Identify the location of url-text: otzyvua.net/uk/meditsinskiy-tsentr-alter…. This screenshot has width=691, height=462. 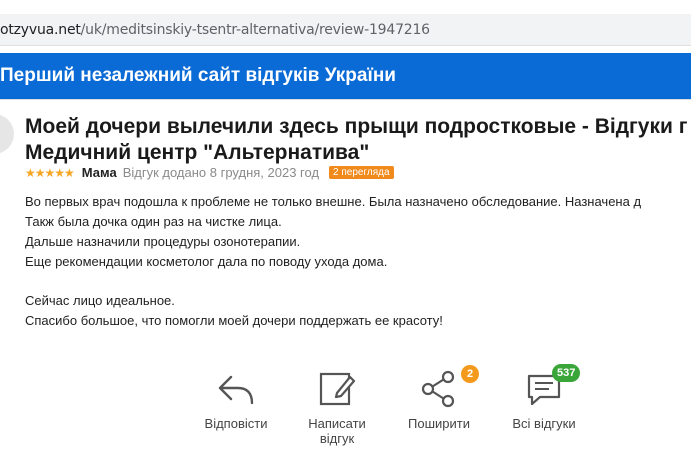
(215, 30).